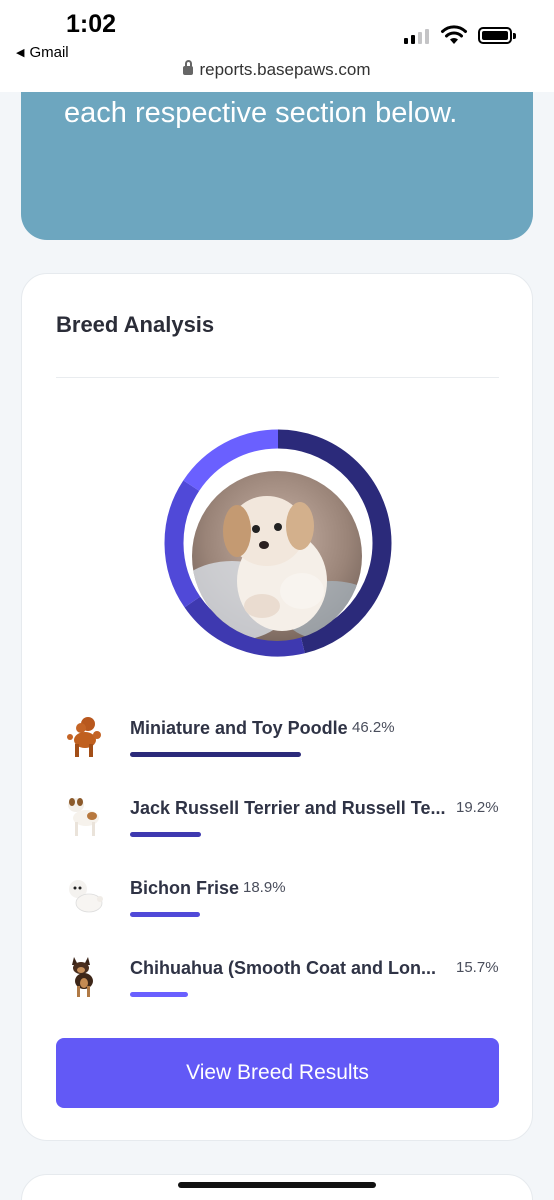 The width and height of the screenshot is (554, 1200). What do you see at coordinates (264, 887) in the screenshot?
I see `breed-percent: 18.9%` at bounding box center [264, 887].